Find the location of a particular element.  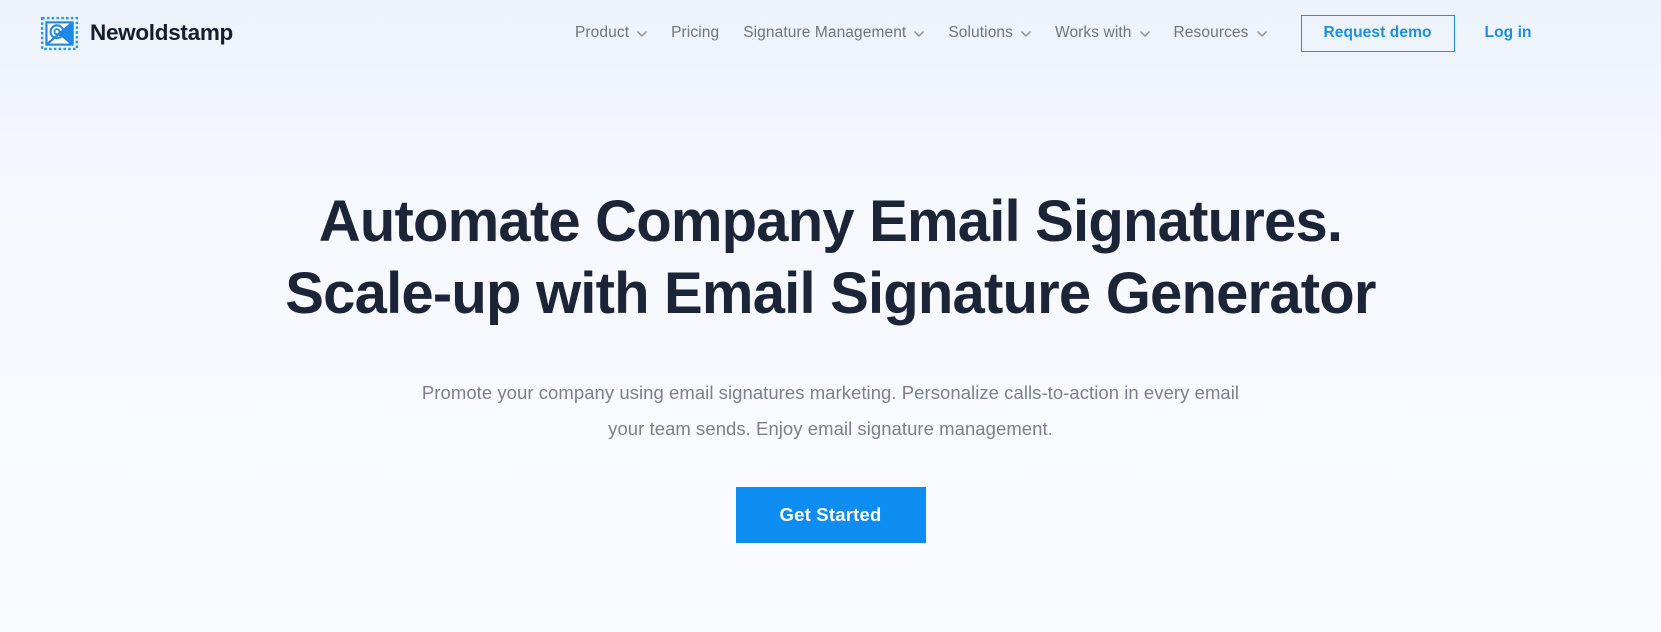

nav-item-product: Product is located at coordinates (611, 33).